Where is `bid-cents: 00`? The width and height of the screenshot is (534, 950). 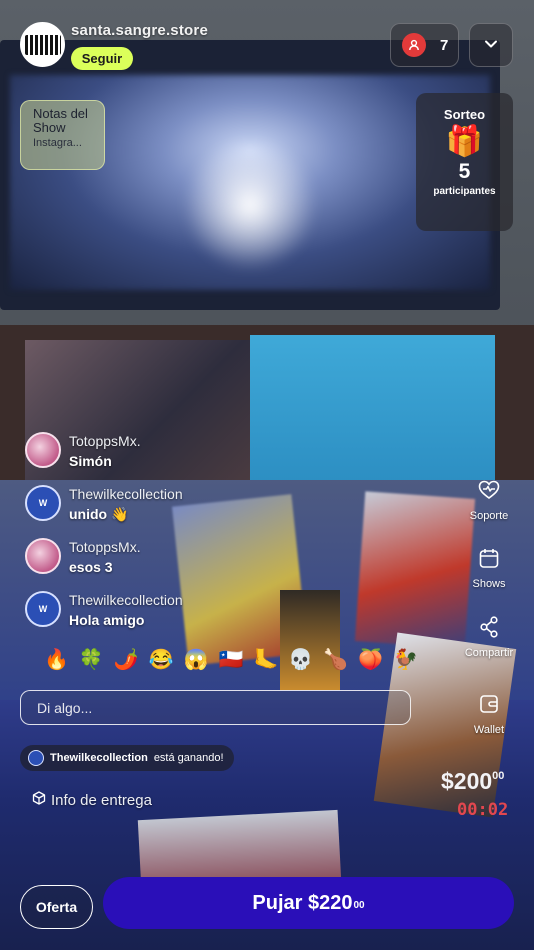 bid-cents: 00 is located at coordinates (359, 905).